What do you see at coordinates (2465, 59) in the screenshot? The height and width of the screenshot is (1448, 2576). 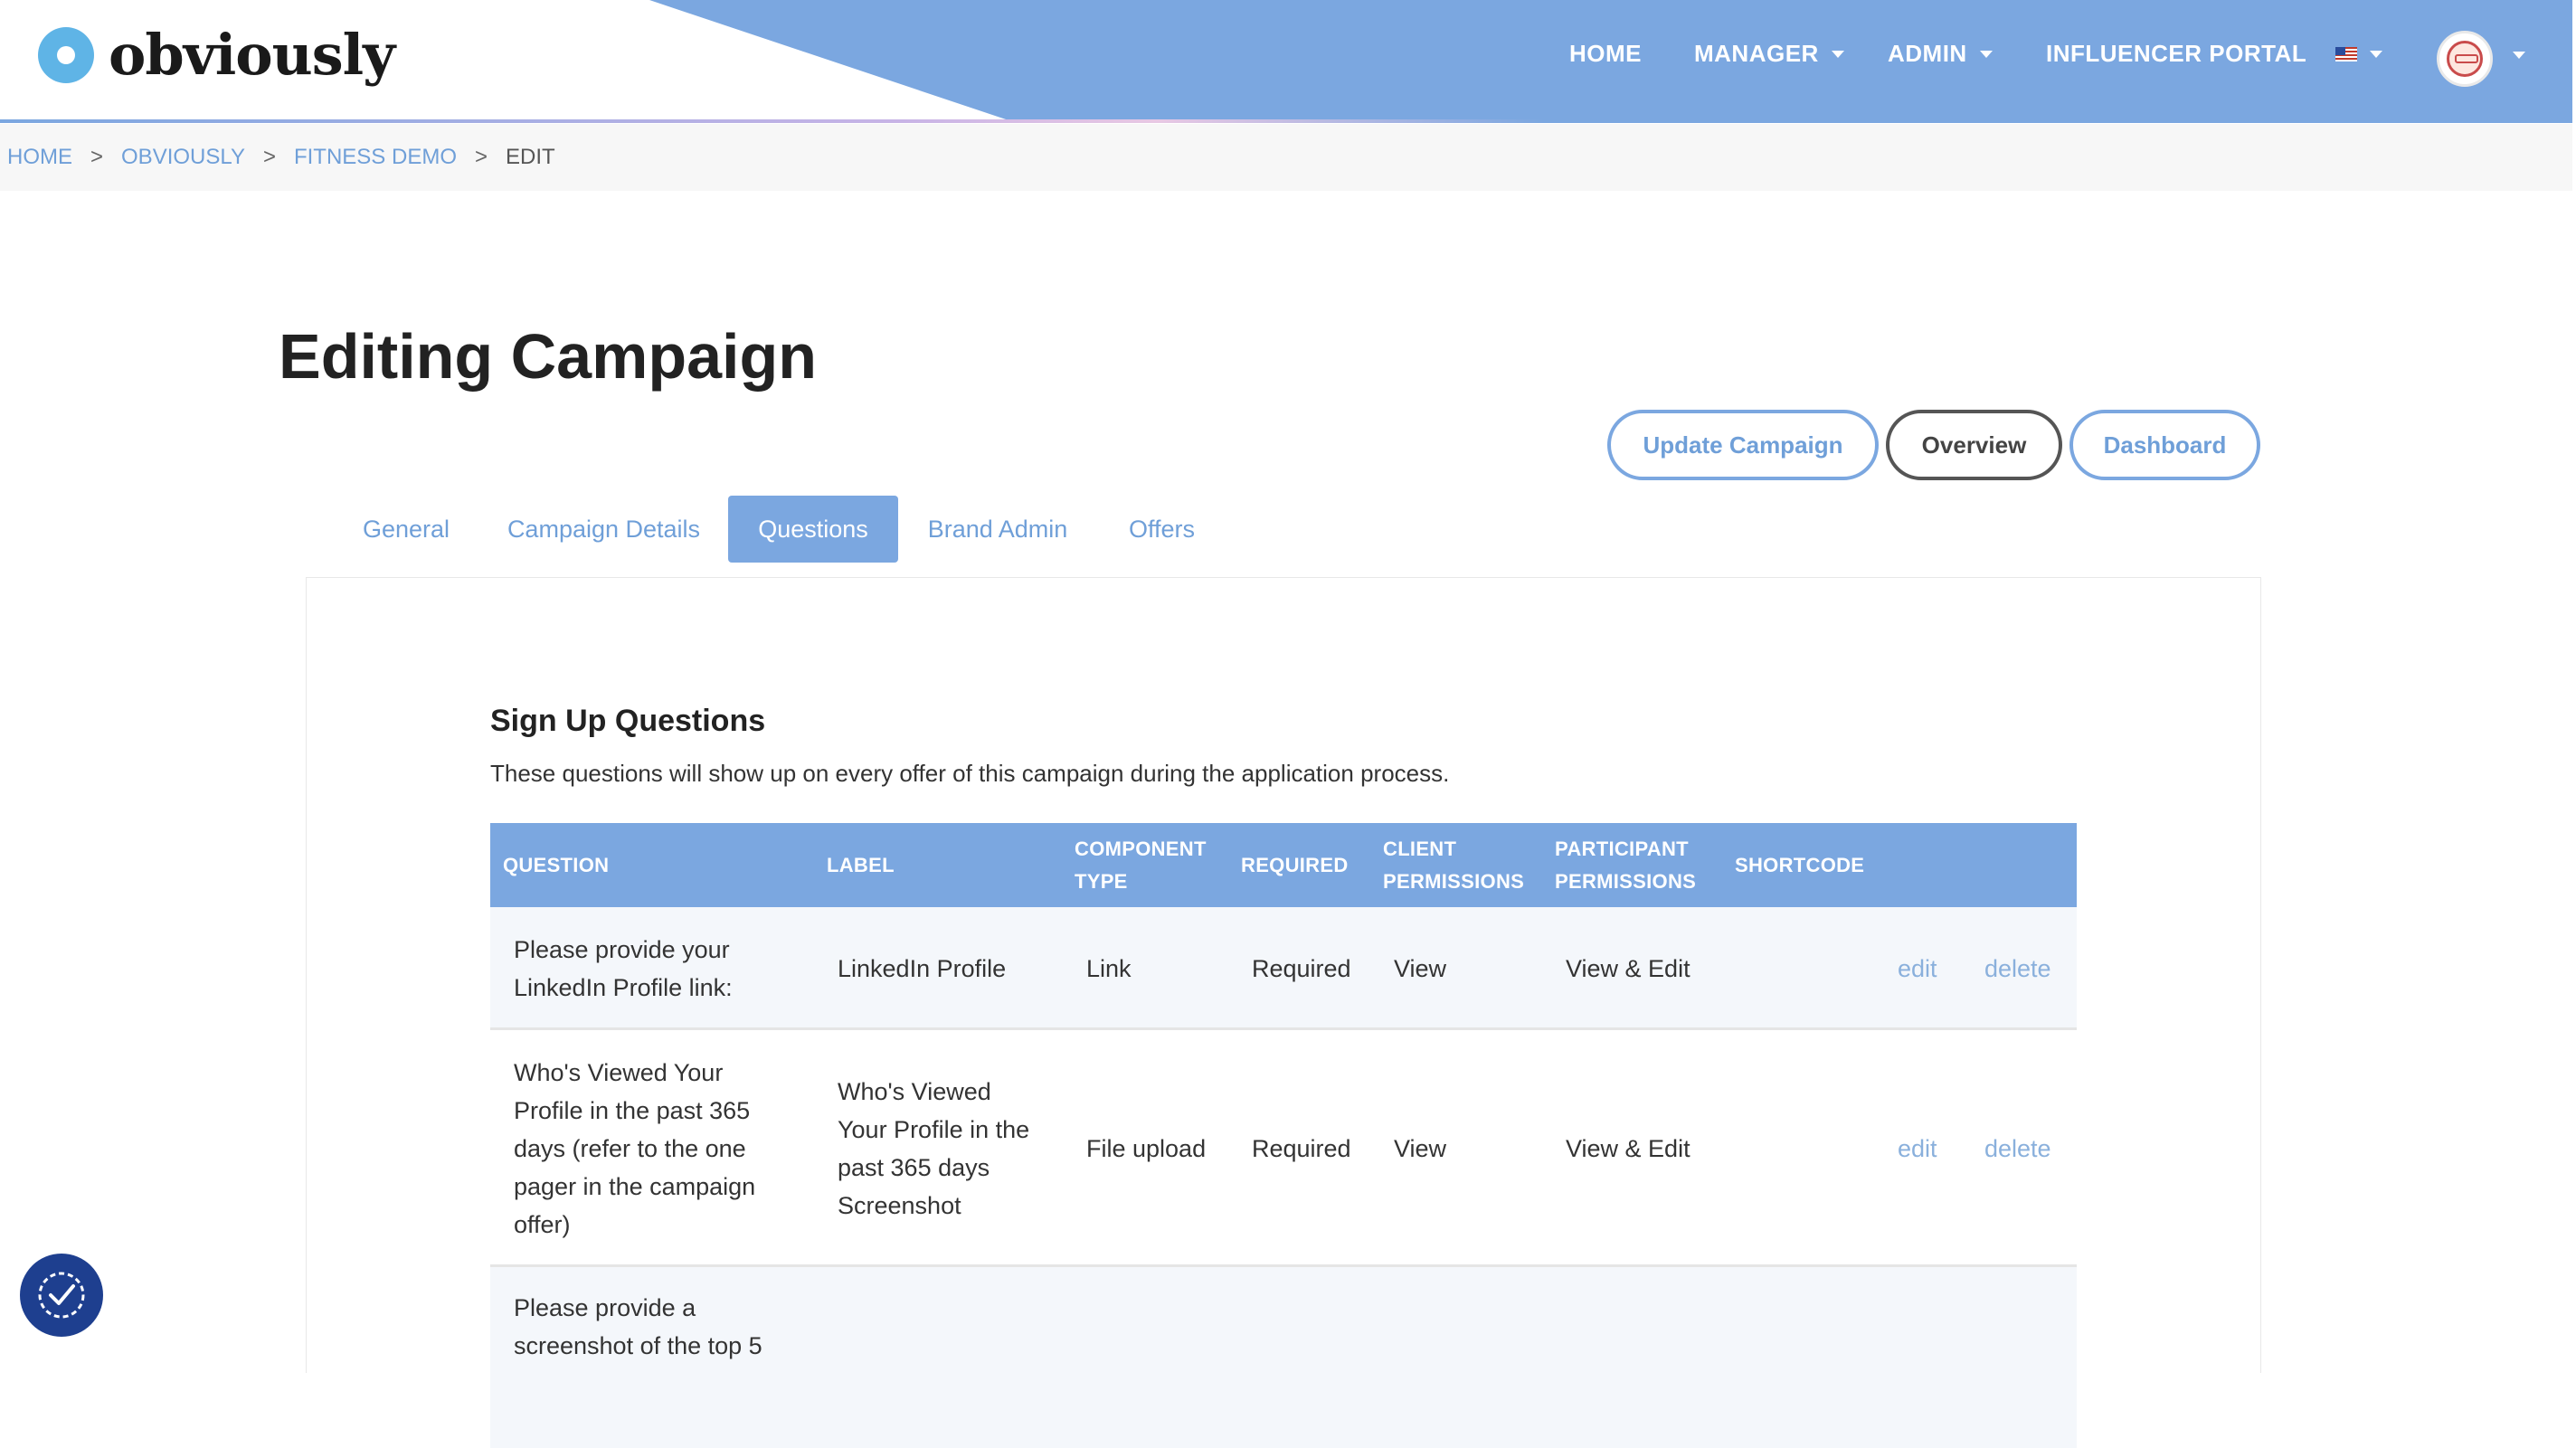 I see `user-avatar-icon` at bounding box center [2465, 59].